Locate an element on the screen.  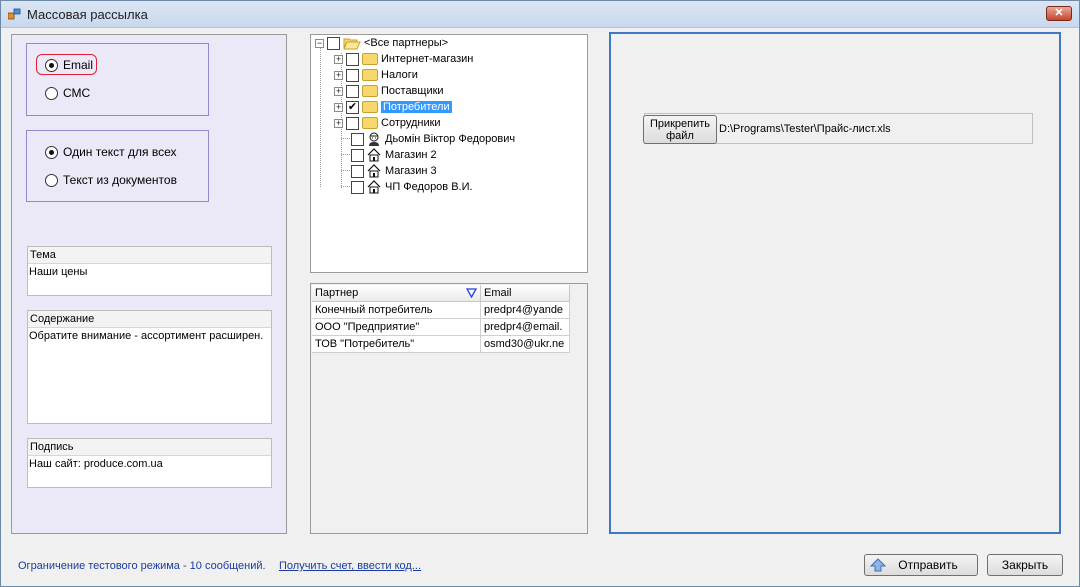
subject-input: Наши цены is located at coordinates (149, 272).